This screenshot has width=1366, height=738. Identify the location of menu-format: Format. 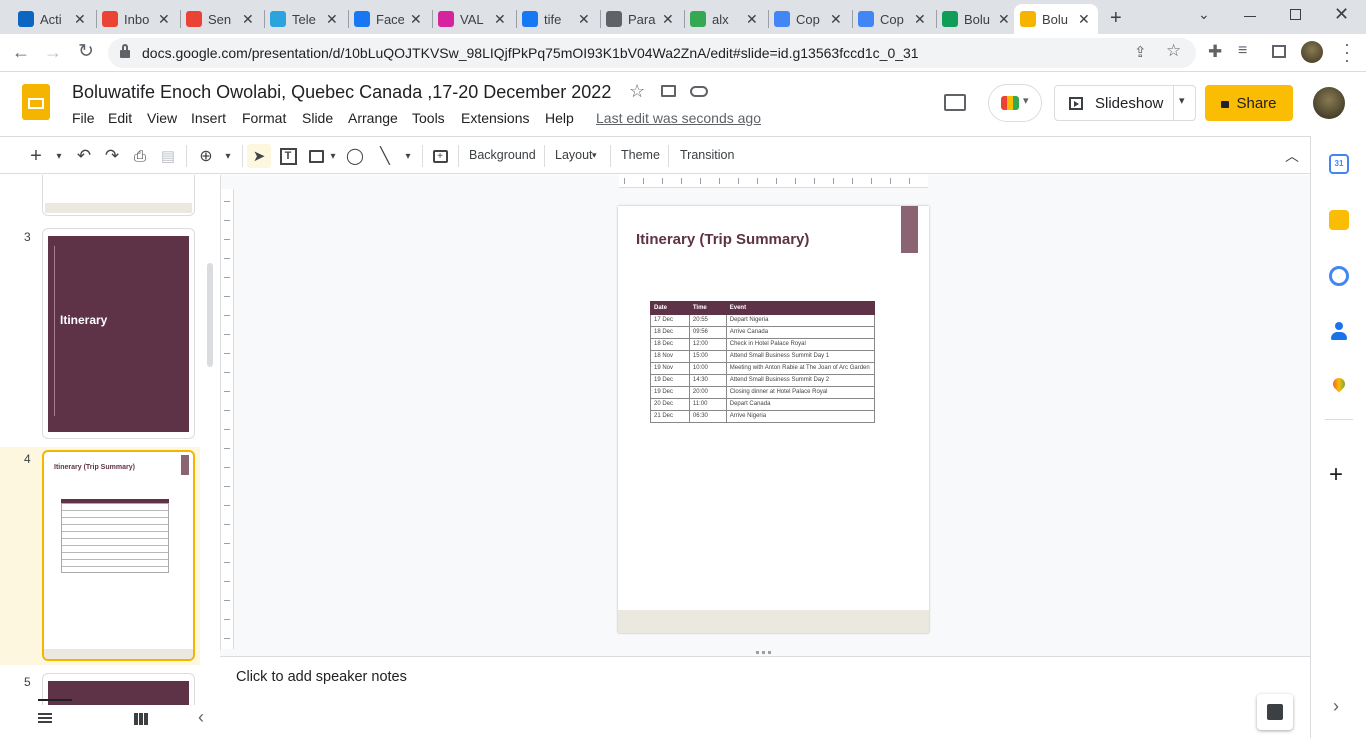
(264, 118).